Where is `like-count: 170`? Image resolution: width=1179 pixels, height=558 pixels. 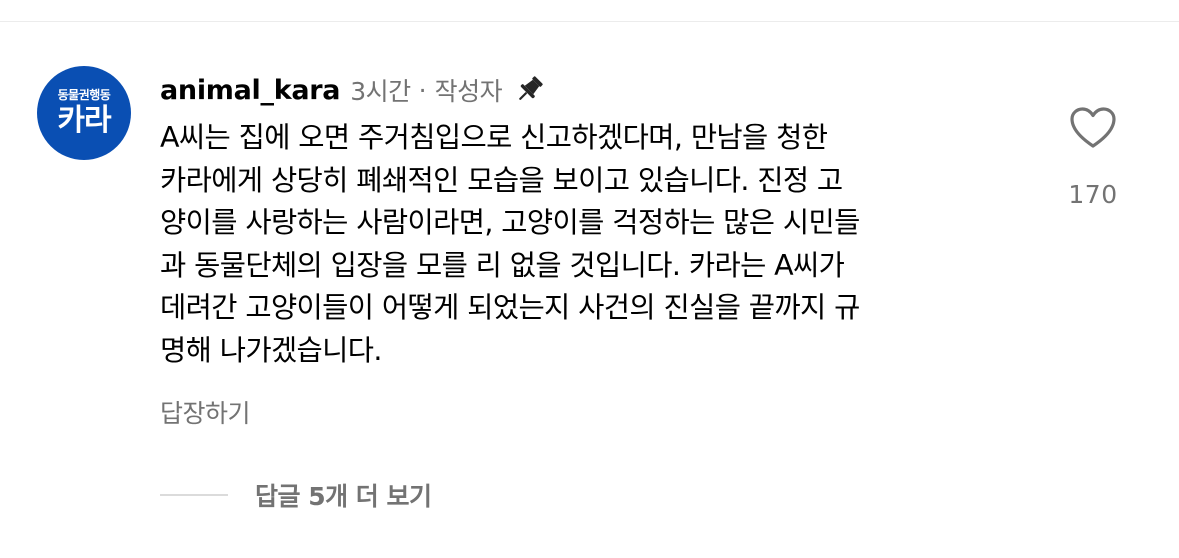
like-count: 170 is located at coordinates (1093, 194).